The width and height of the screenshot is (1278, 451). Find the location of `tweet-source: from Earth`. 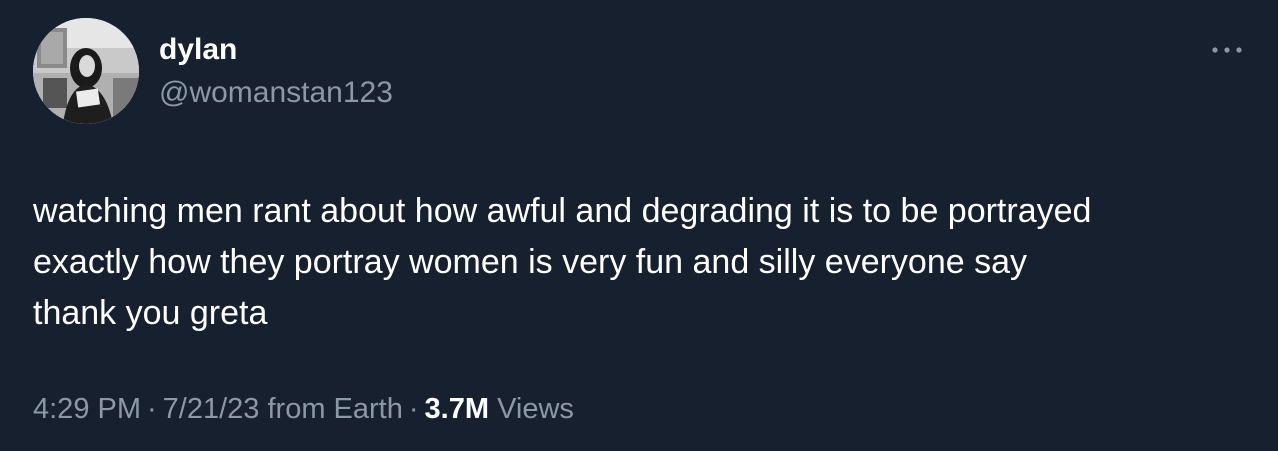

tweet-source: from Earth is located at coordinates (335, 409).